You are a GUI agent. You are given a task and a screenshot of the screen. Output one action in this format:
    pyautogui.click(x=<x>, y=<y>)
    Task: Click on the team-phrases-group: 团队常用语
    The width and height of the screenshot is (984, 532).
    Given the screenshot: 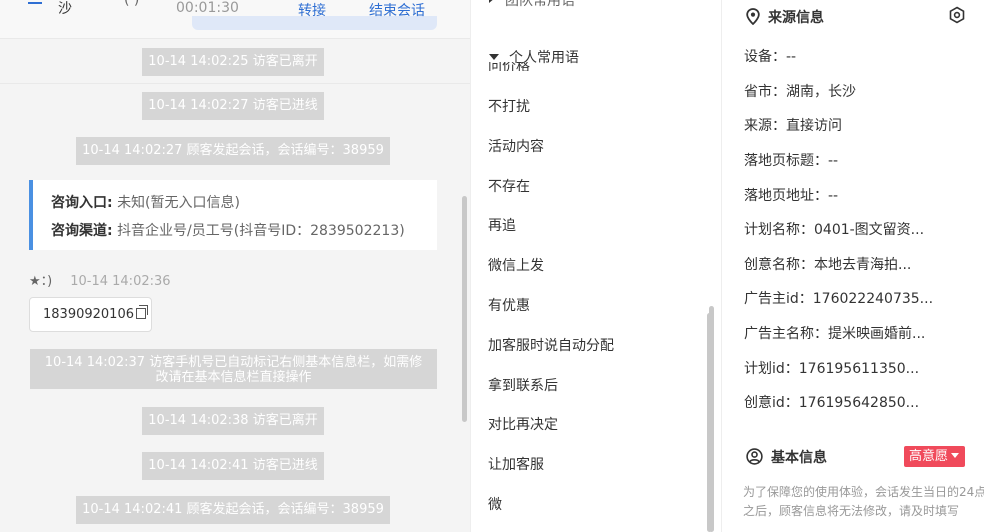 What is the action you would take?
    pyautogui.click(x=532, y=5)
    